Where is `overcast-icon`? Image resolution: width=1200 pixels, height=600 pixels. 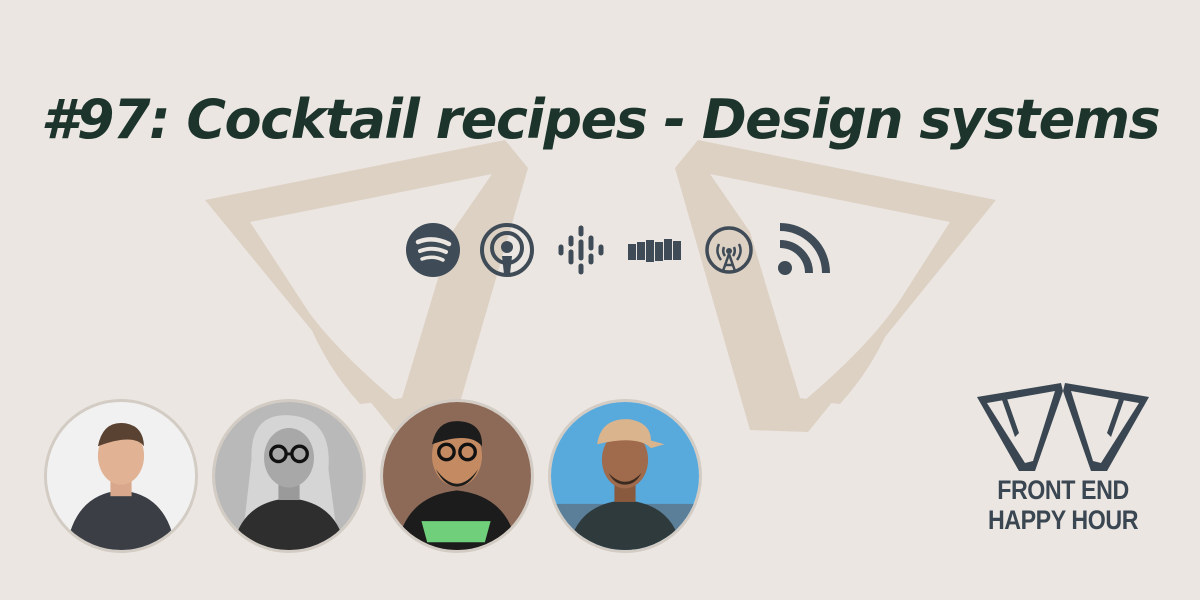
overcast-icon is located at coordinates (729, 250).